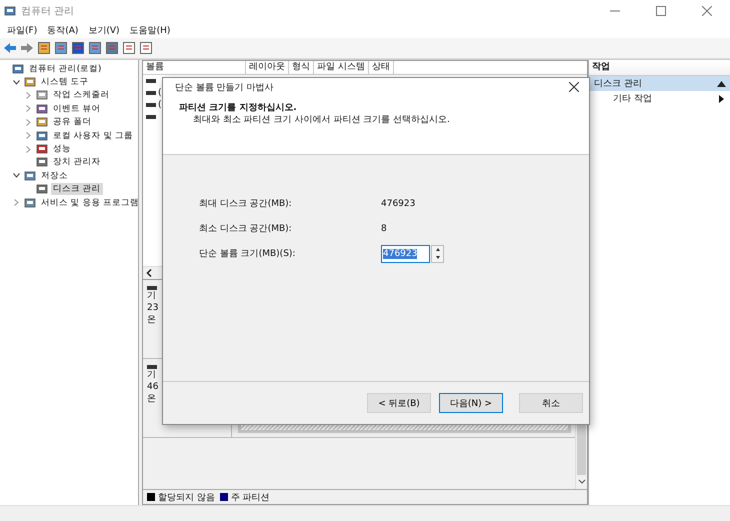  Describe the element at coordinates (194, 67) in the screenshot. I see `column-header: 볼륨` at that location.